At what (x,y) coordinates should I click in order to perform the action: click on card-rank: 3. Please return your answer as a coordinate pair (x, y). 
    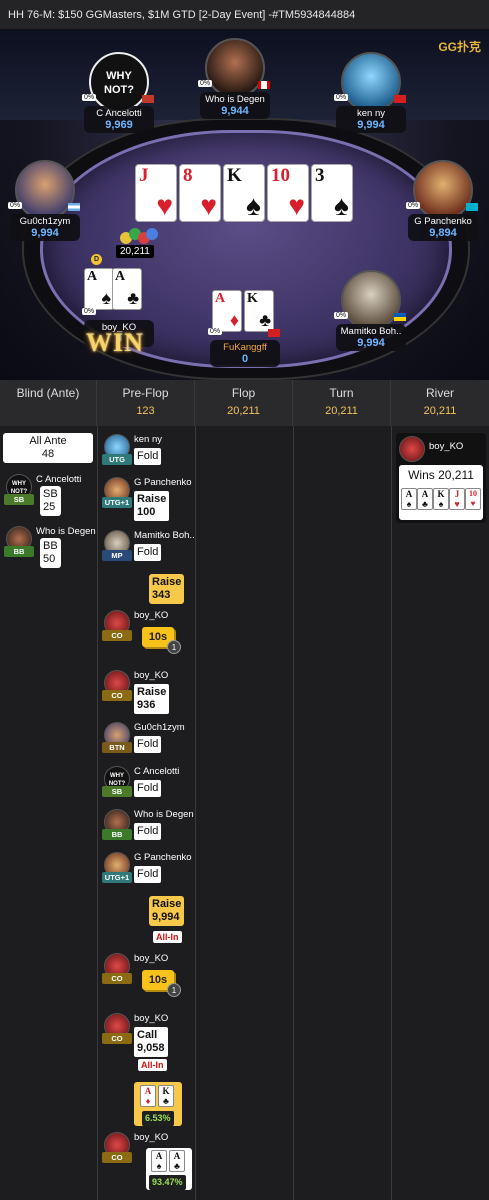
    Looking at the image, I should click on (320, 175).